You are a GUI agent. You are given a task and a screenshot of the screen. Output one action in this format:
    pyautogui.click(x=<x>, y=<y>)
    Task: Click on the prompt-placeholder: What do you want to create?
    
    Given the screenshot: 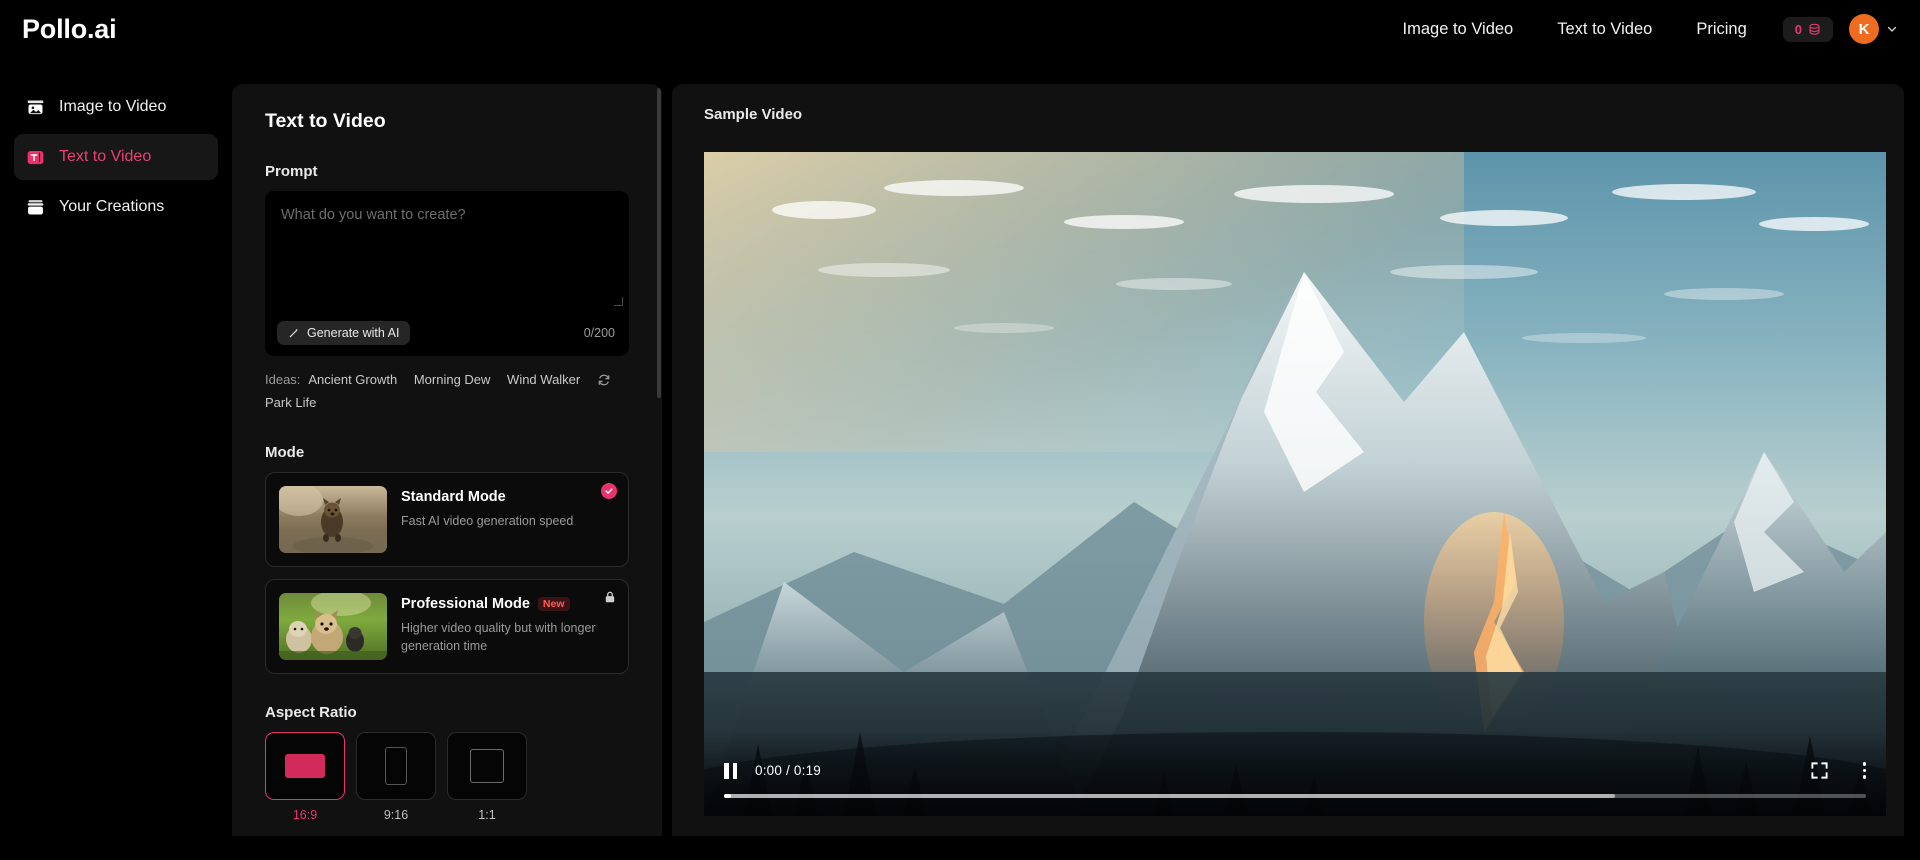 What is the action you would take?
    pyautogui.click(x=373, y=215)
    